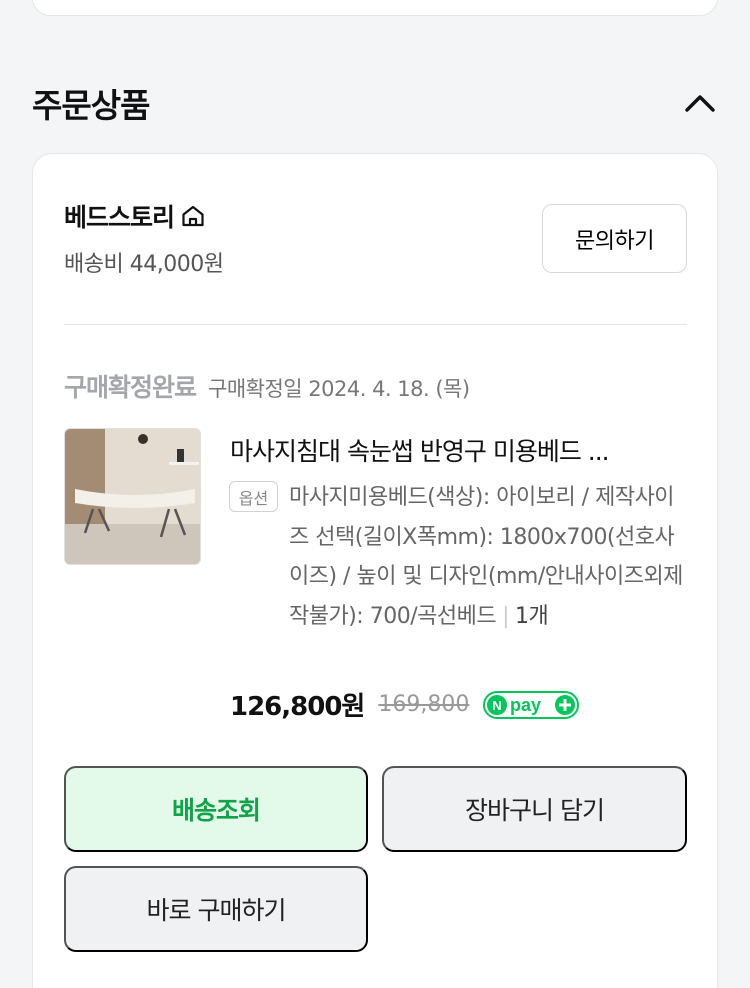 This screenshot has width=750, height=988. I want to click on inquiry-button: 문의하기, so click(614, 238).